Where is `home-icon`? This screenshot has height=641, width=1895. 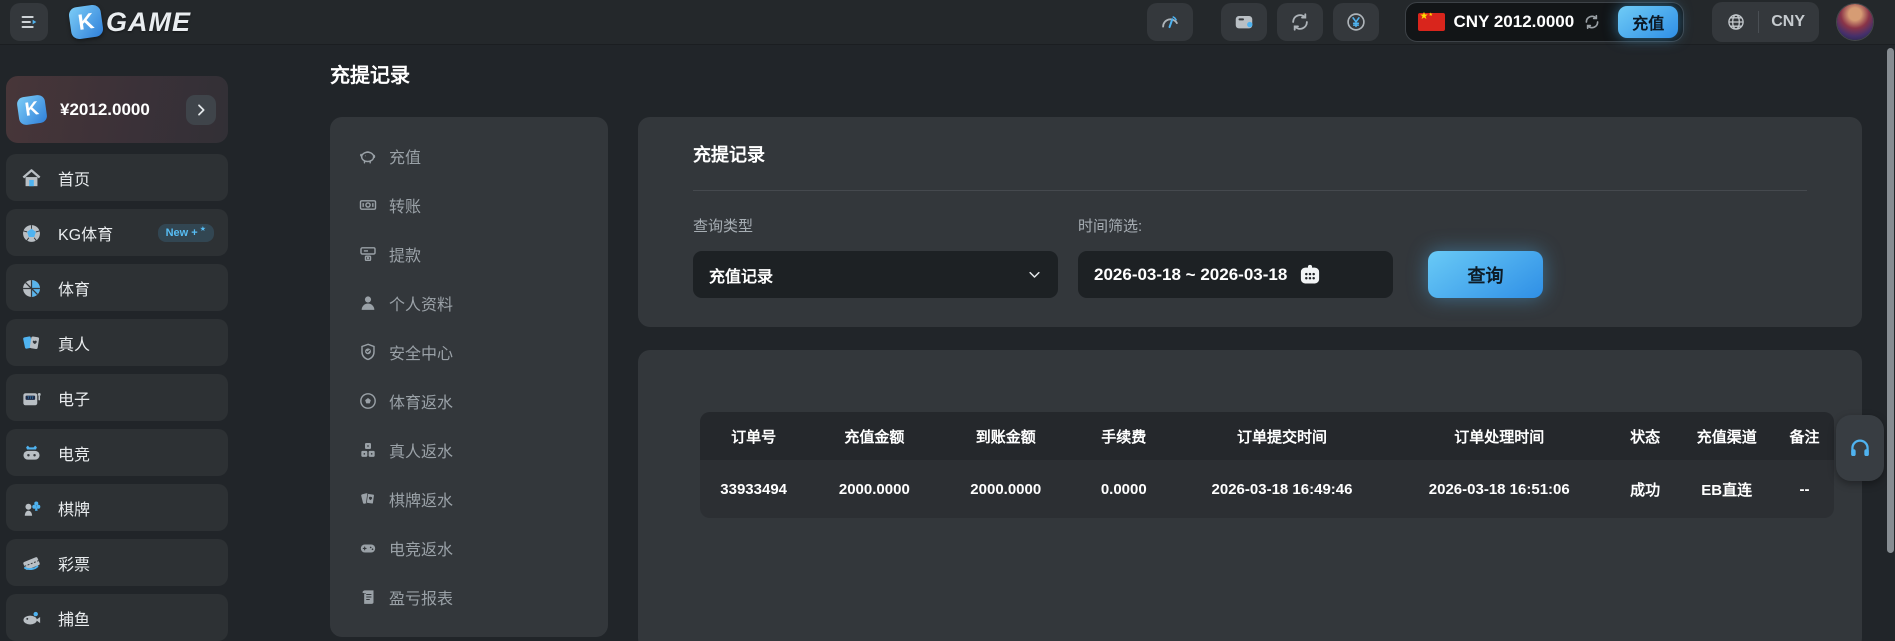
home-icon is located at coordinates (31, 178).